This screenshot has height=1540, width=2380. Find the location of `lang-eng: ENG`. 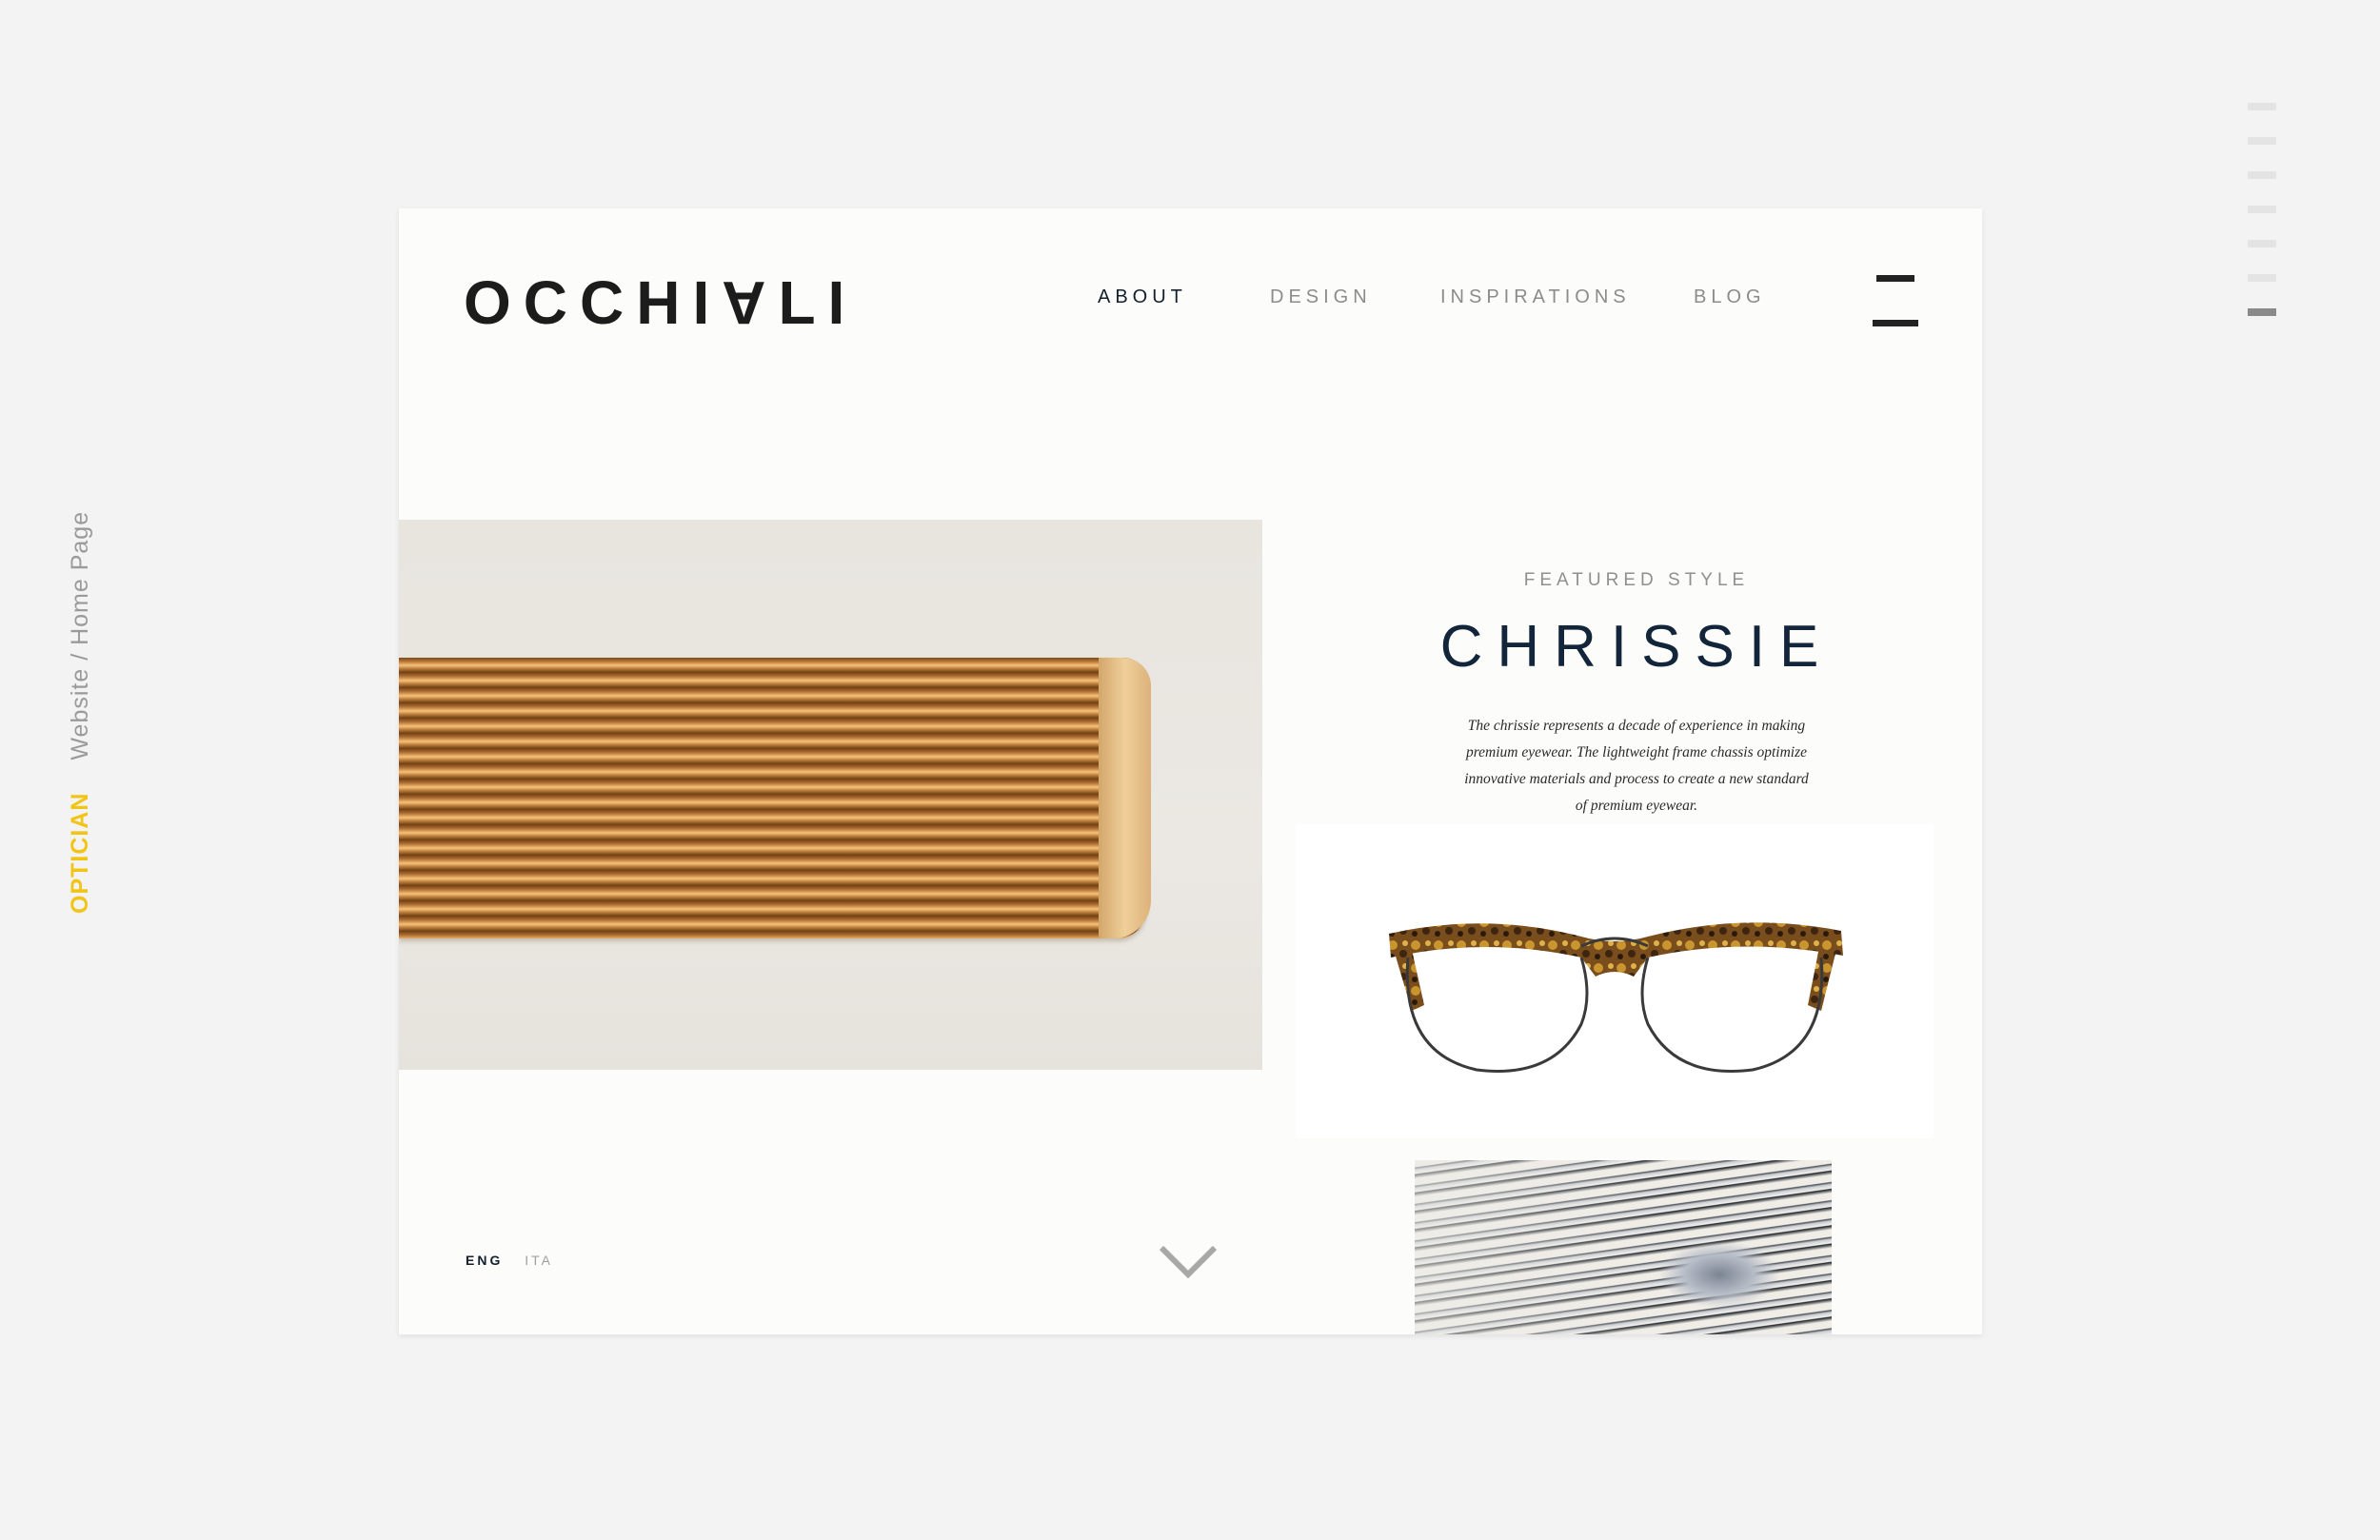

lang-eng: ENG is located at coordinates (484, 1260).